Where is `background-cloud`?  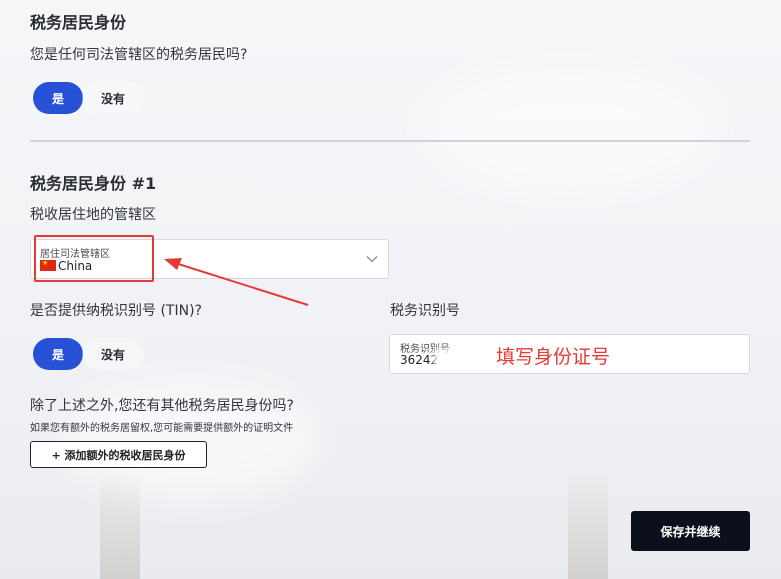
background-cloud is located at coordinates (570, 130).